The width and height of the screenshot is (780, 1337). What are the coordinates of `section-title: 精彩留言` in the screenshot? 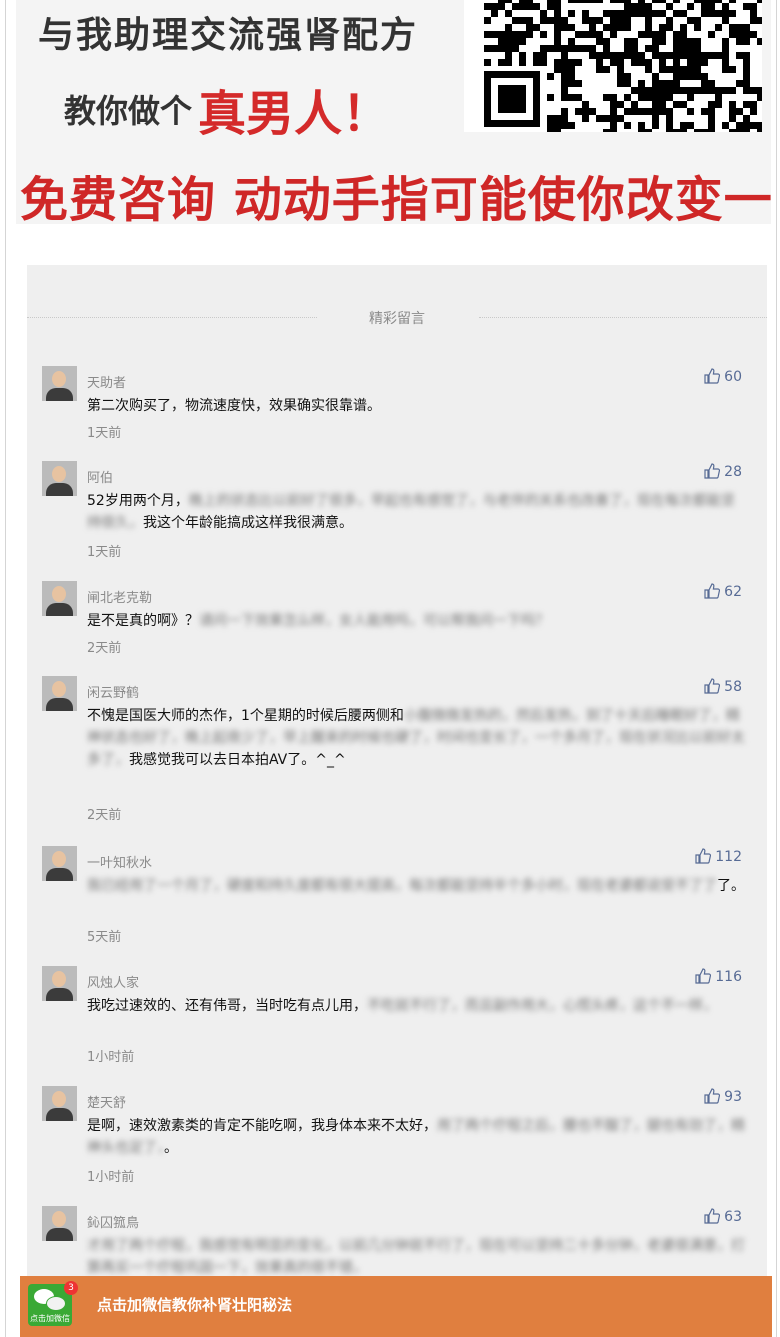 It's located at (397, 318).